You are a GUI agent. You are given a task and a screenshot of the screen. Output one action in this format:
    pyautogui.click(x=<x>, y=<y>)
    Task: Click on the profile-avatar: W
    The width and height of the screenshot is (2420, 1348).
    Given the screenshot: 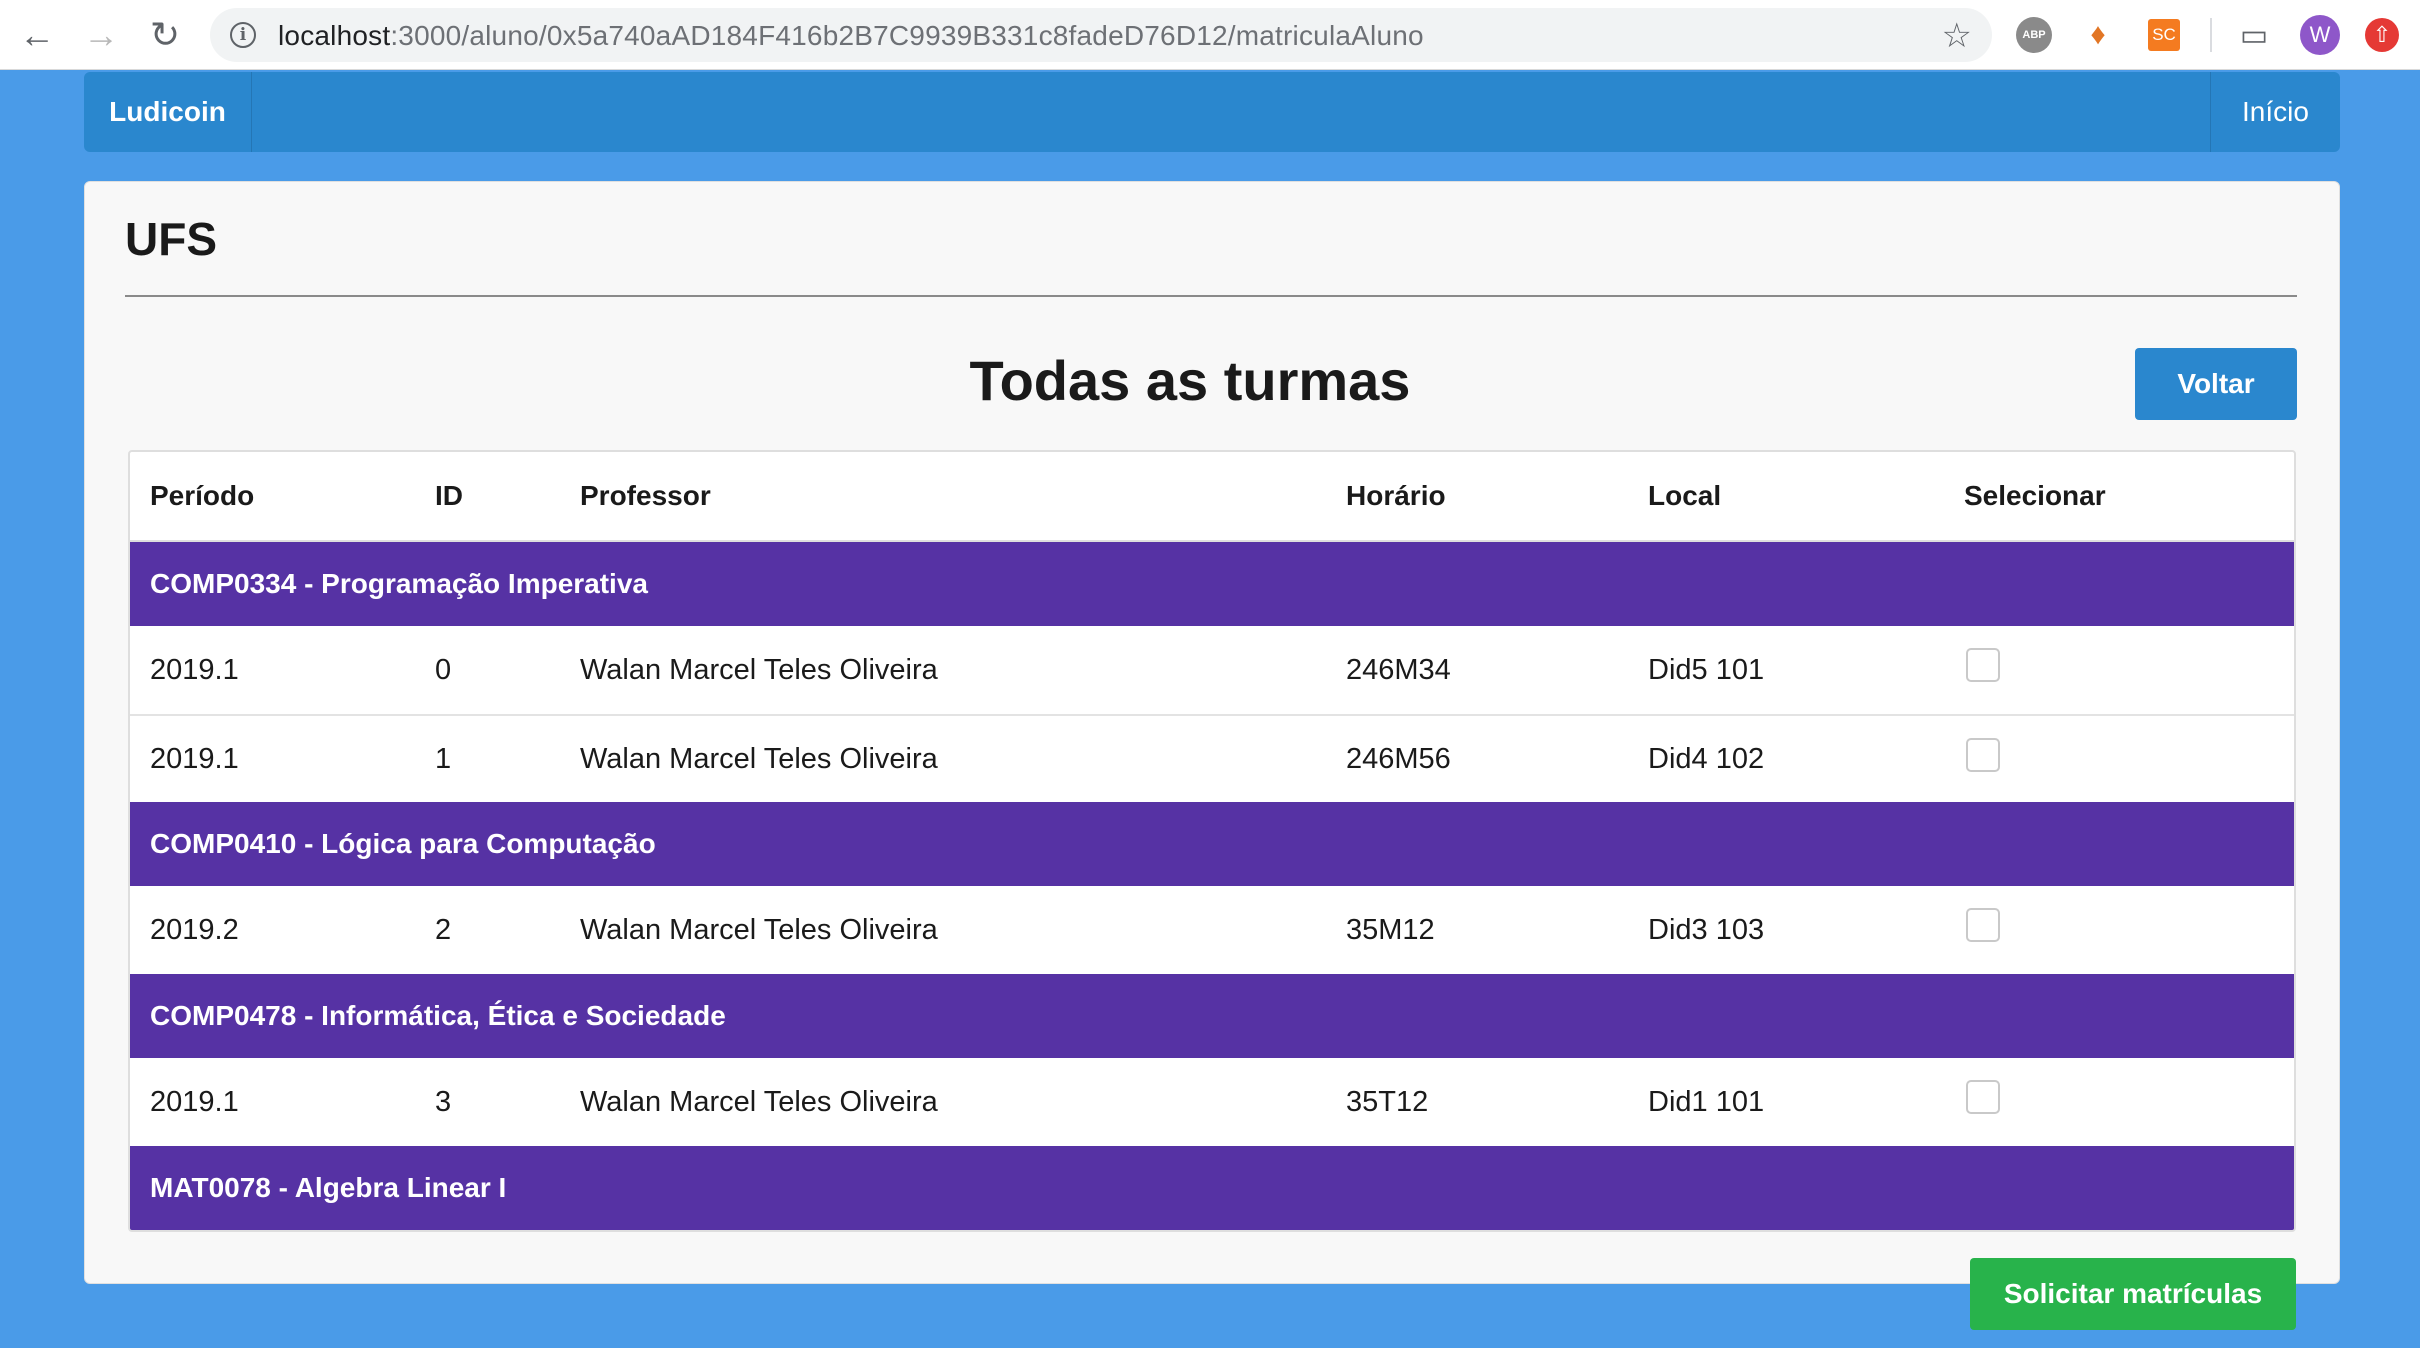 What is the action you would take?
    pyautogui.click(x=2320, y=35)
    